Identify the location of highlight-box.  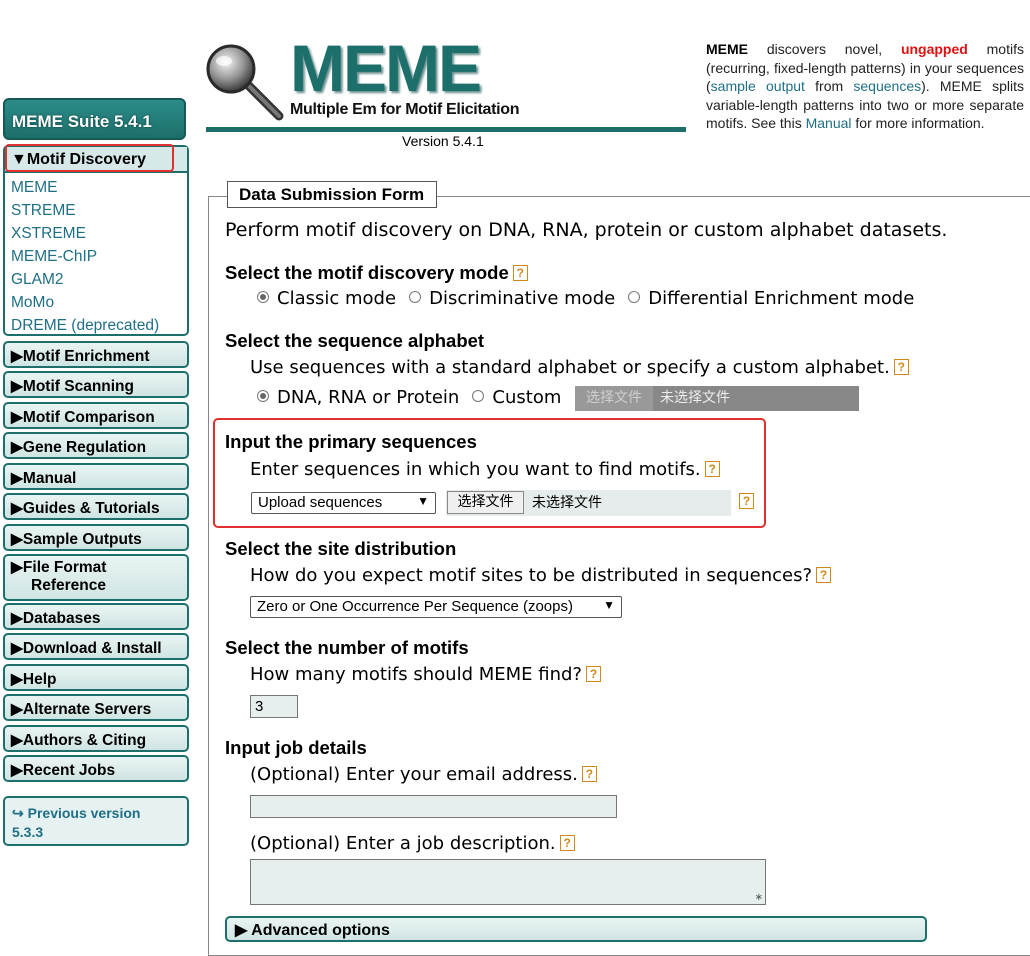
(89, 158).